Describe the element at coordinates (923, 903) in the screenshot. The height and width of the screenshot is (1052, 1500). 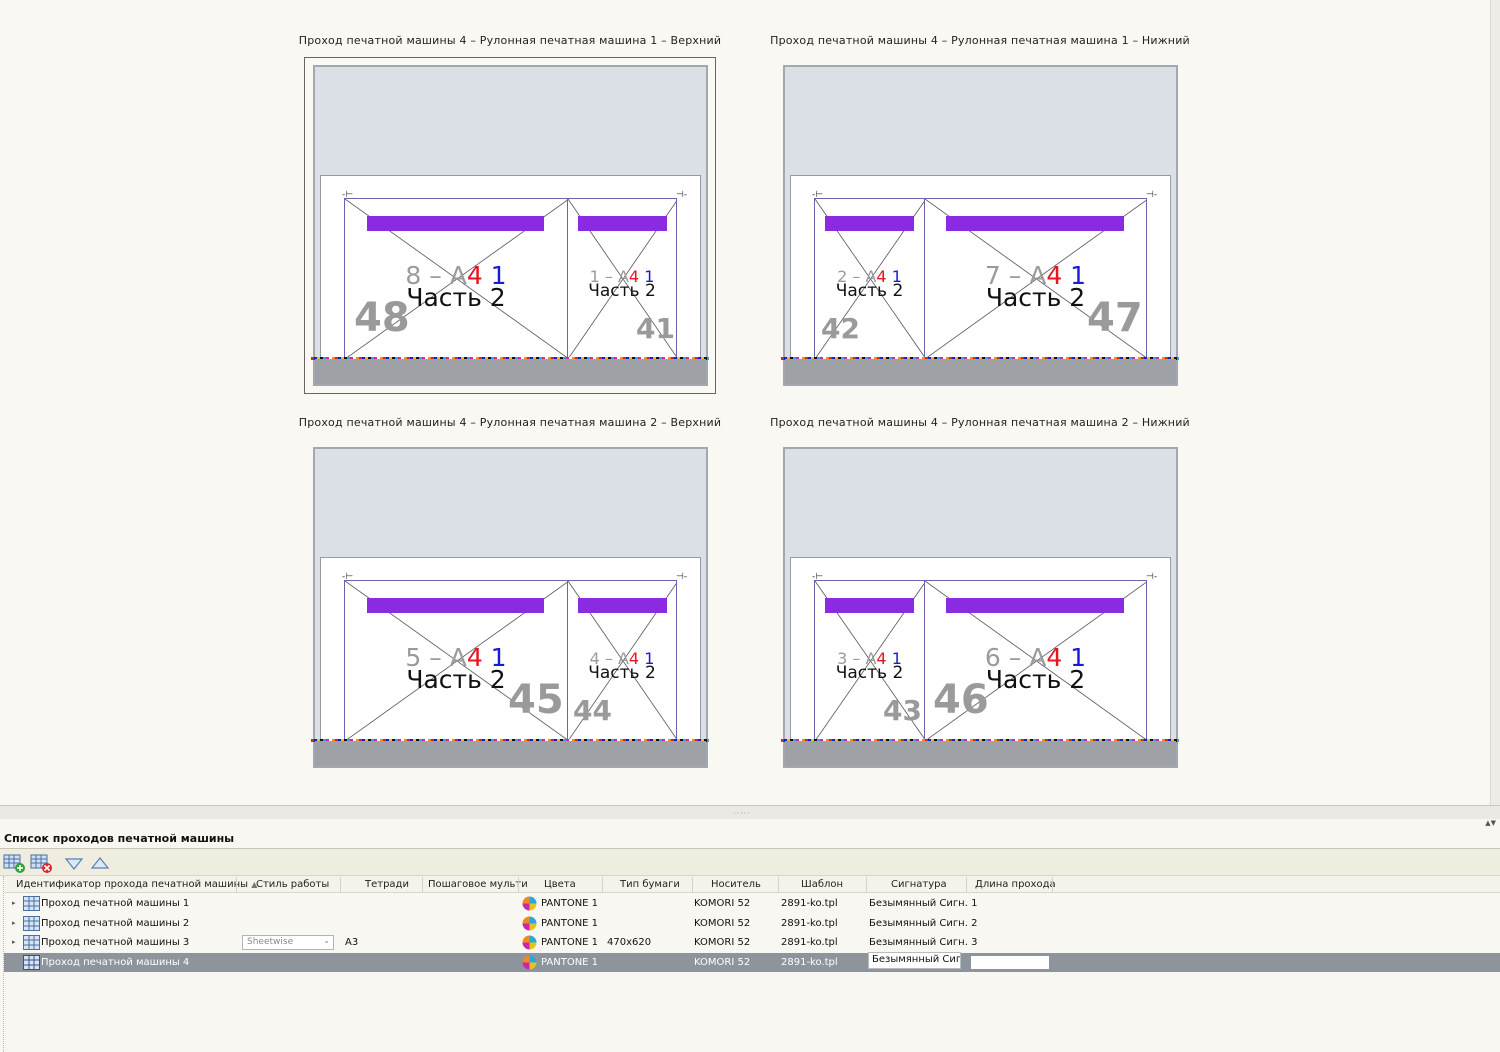
I see `cell-signature: Безымянный Сигн. 1` at that location.